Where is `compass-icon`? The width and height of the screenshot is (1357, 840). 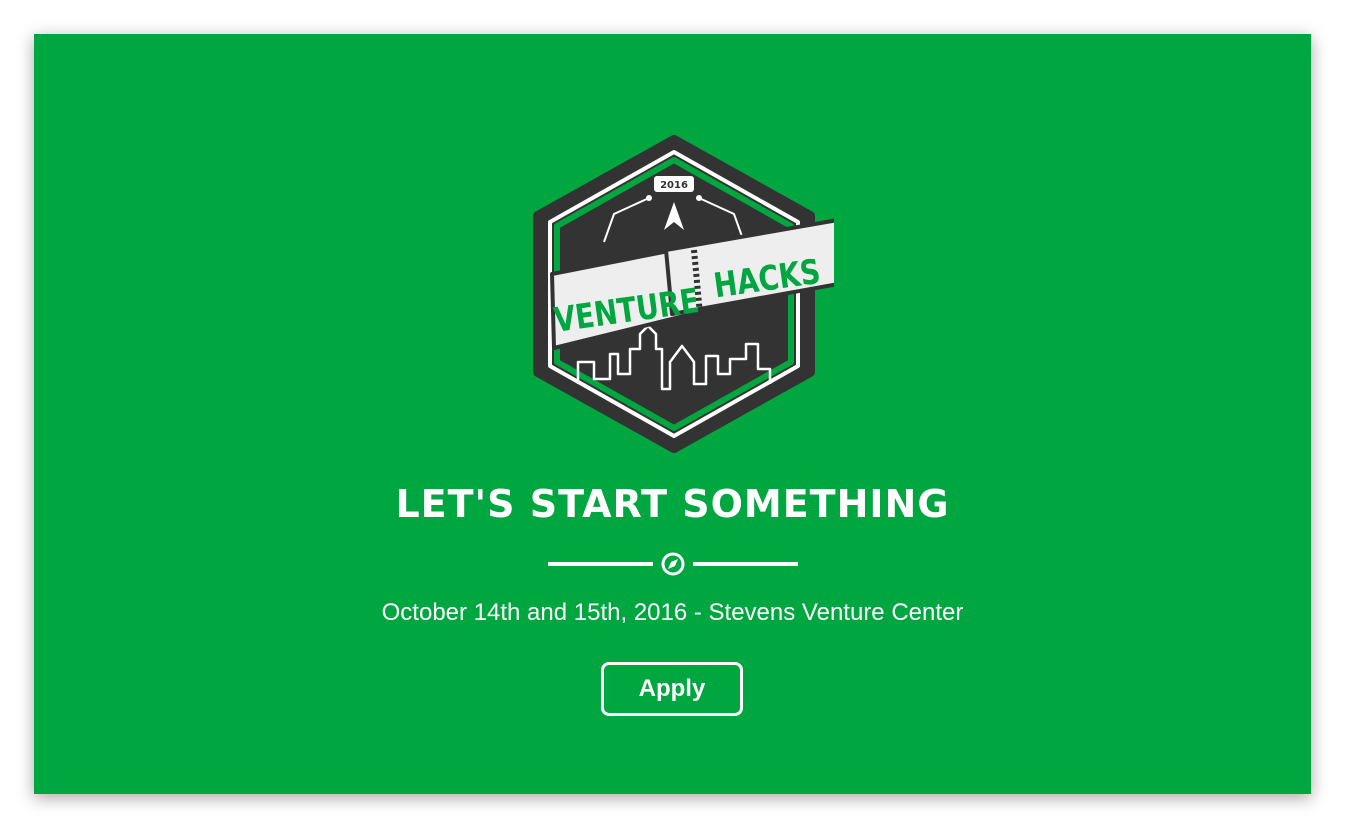 compass-icon is located at coordinates (673, 564).